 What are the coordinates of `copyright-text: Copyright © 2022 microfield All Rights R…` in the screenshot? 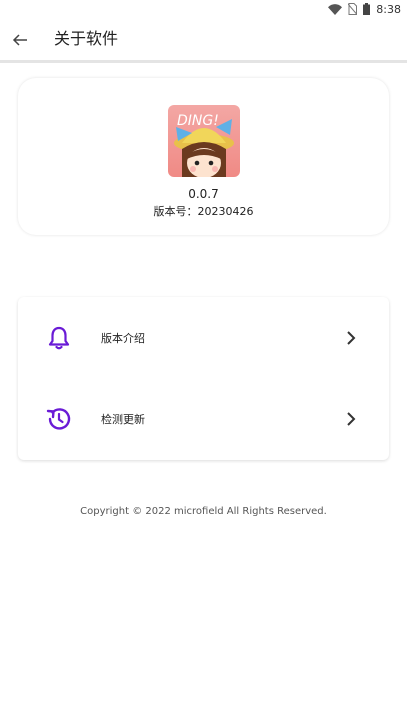 It's located at (203, 511).